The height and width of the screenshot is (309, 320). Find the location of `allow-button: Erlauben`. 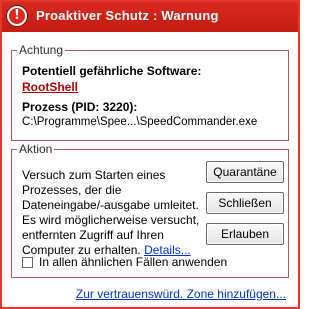

allow-button: Erlauben is located at coordinates (245, 234).